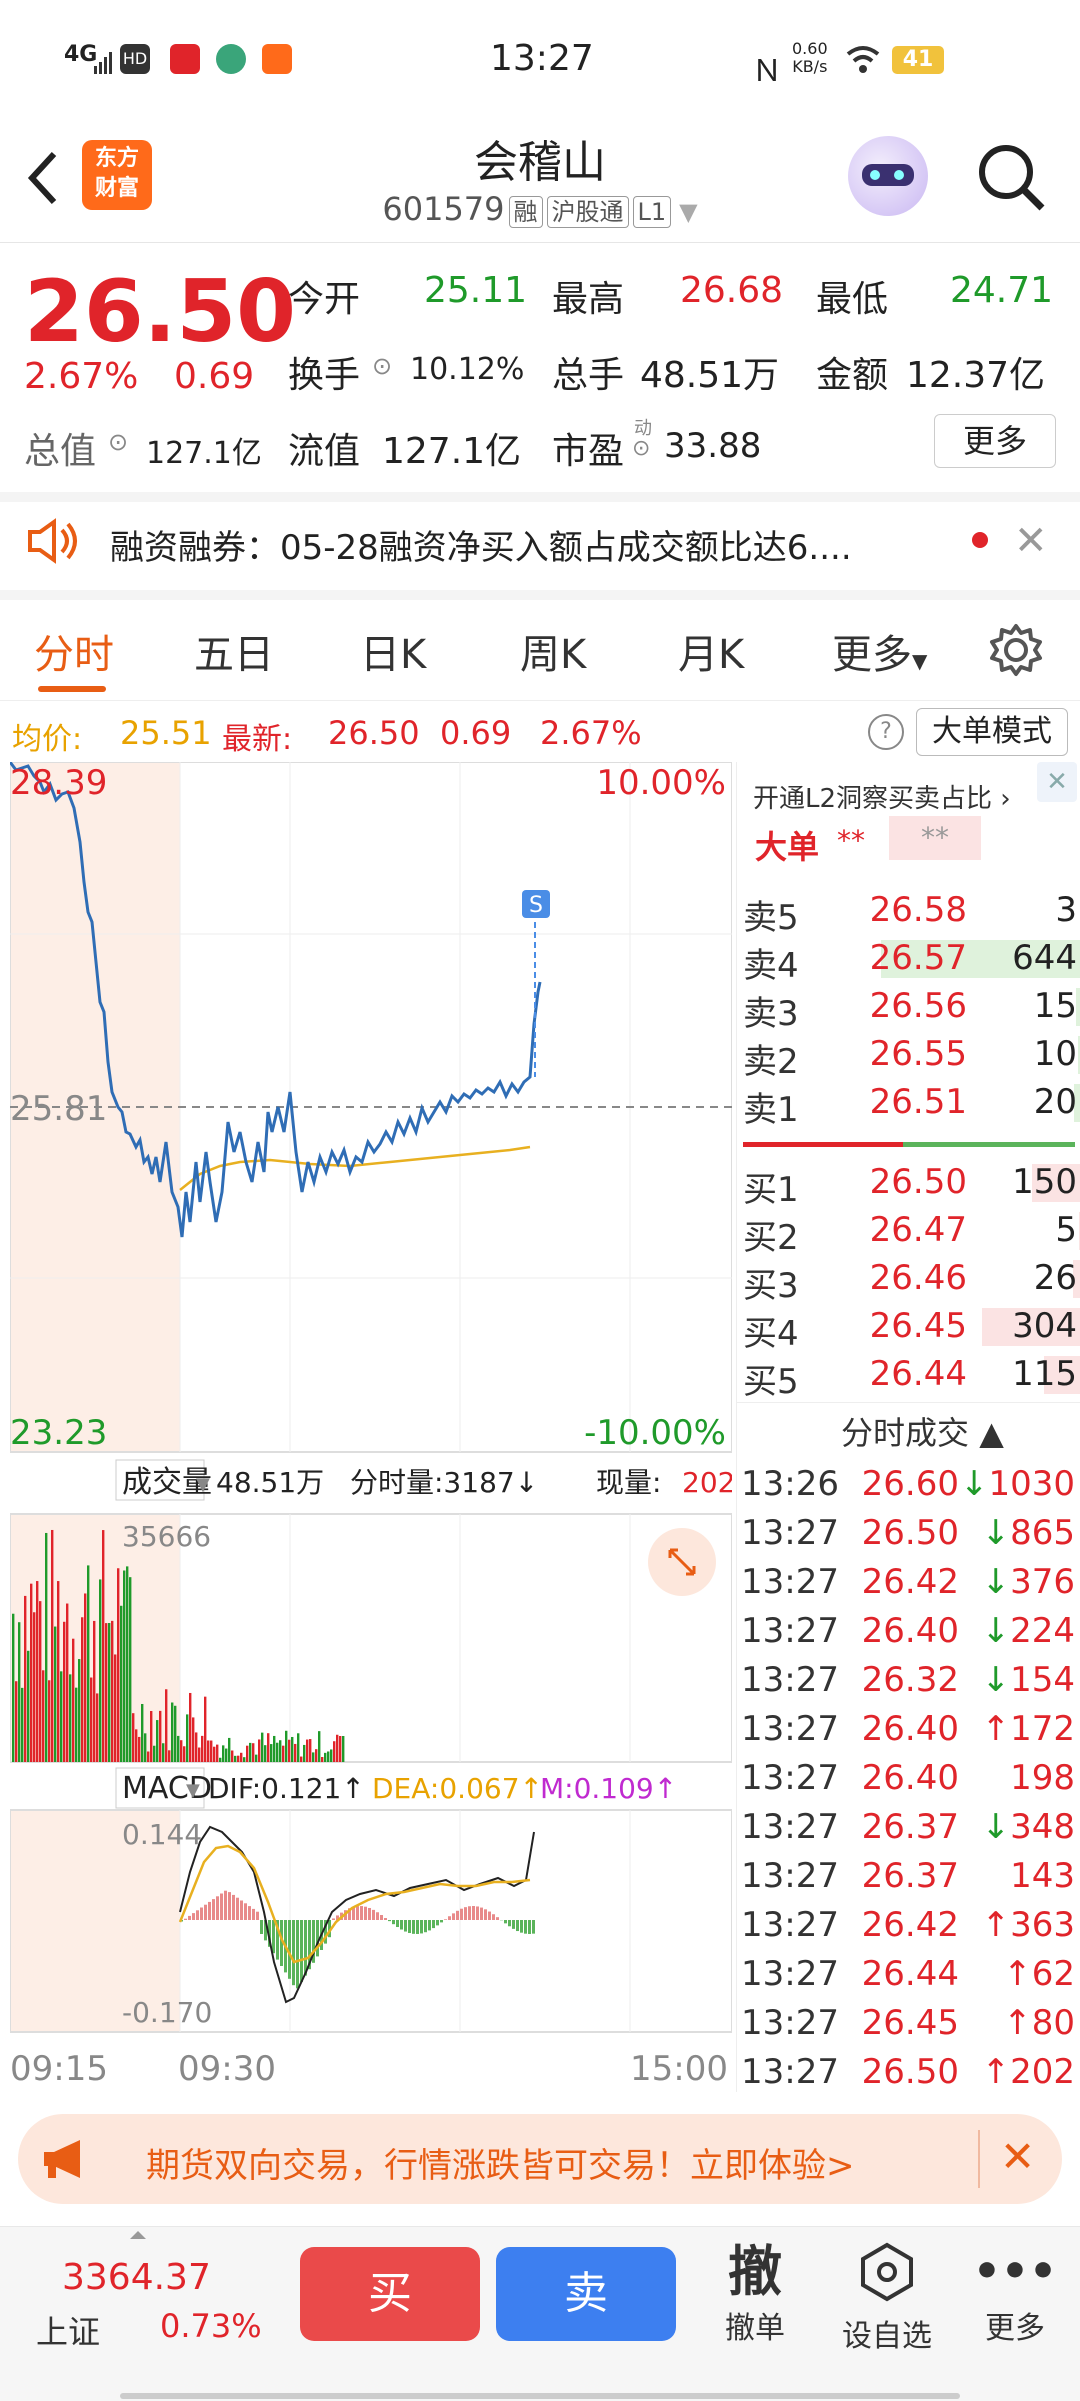 This screenshot has height=2401, width=1080. What do you see at coordinates (138, 2235) in the screenshot?
I see `expand-index-icon` at bounding box center [138, 2235].